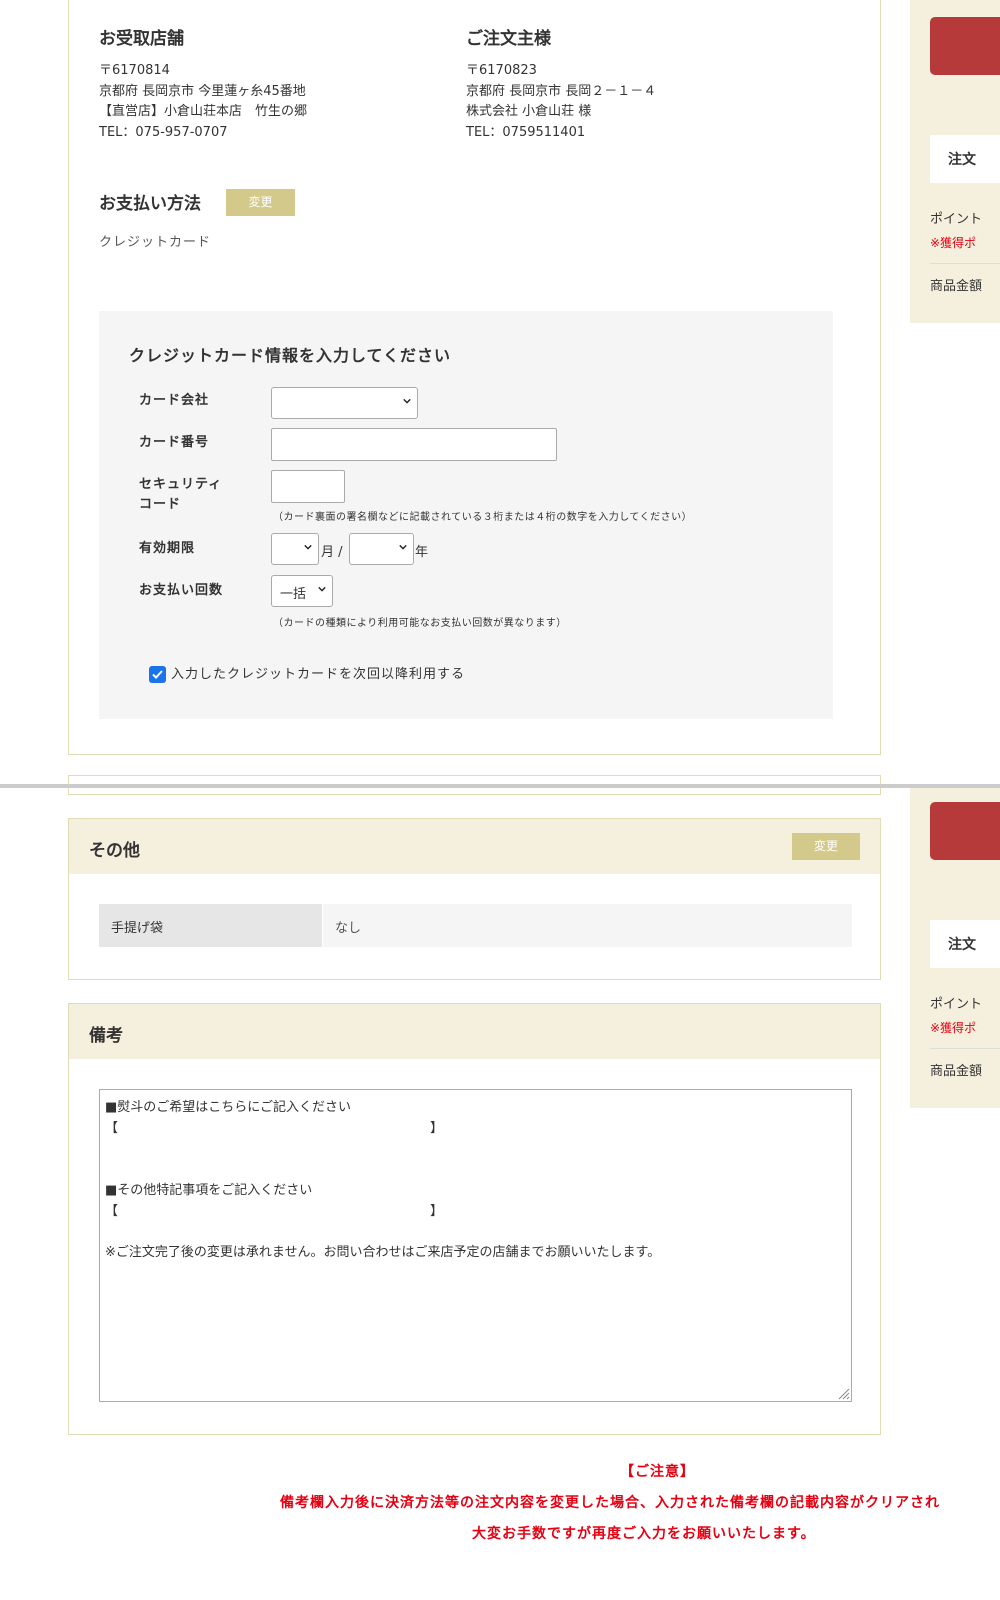 Image resolution: width=1000 pixels, height=1600 pixels. I want to click on remarks-line-noshi-bracket: 【 】, so click(274, 1128).